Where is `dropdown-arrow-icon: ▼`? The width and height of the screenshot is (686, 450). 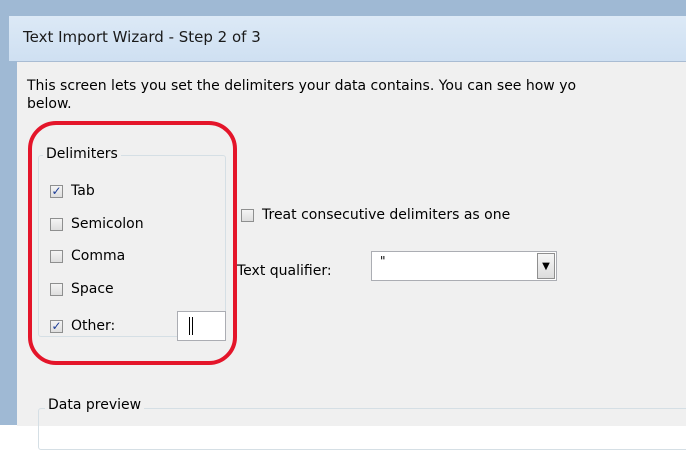 dropdown-arrow-icon: ▼ is located at coordinates (546, 266).